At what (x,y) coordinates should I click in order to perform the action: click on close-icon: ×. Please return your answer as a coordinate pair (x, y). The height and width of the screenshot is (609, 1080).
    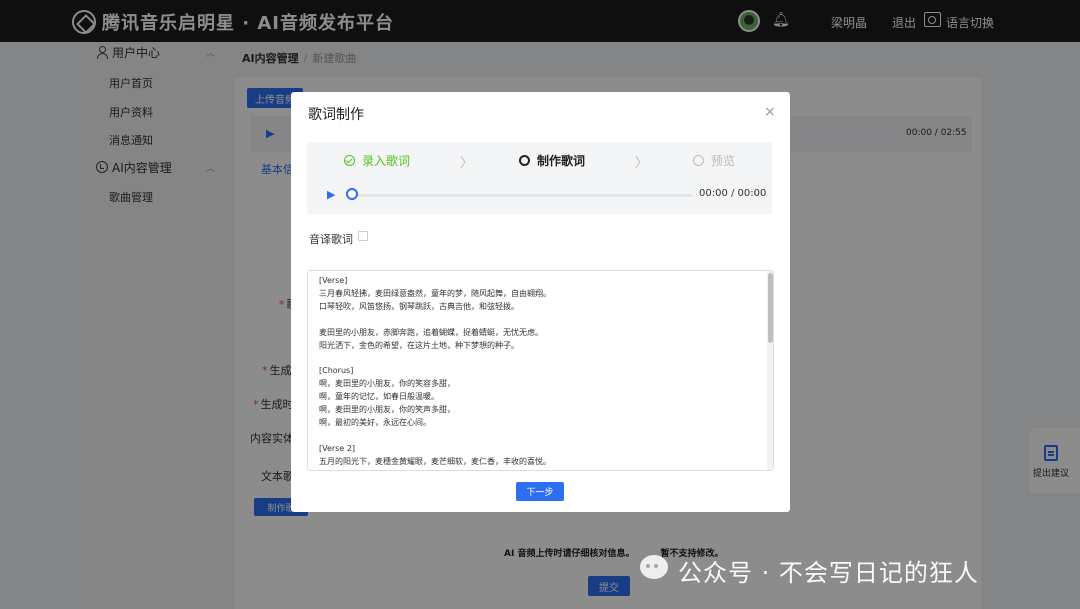
    Looking at the image, I should click on (770, 112).